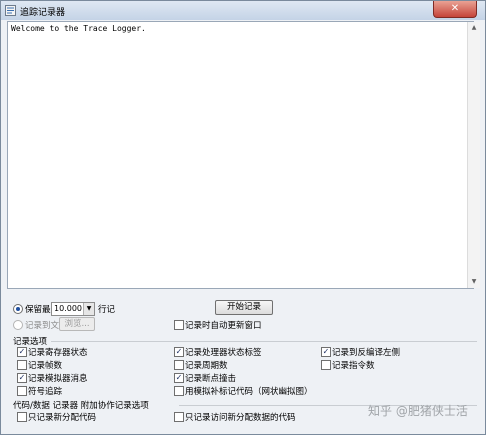  Describe the element at coordinates (474, 28) in the screenshot. I see `scroll-up-icon: ▲` at that location.